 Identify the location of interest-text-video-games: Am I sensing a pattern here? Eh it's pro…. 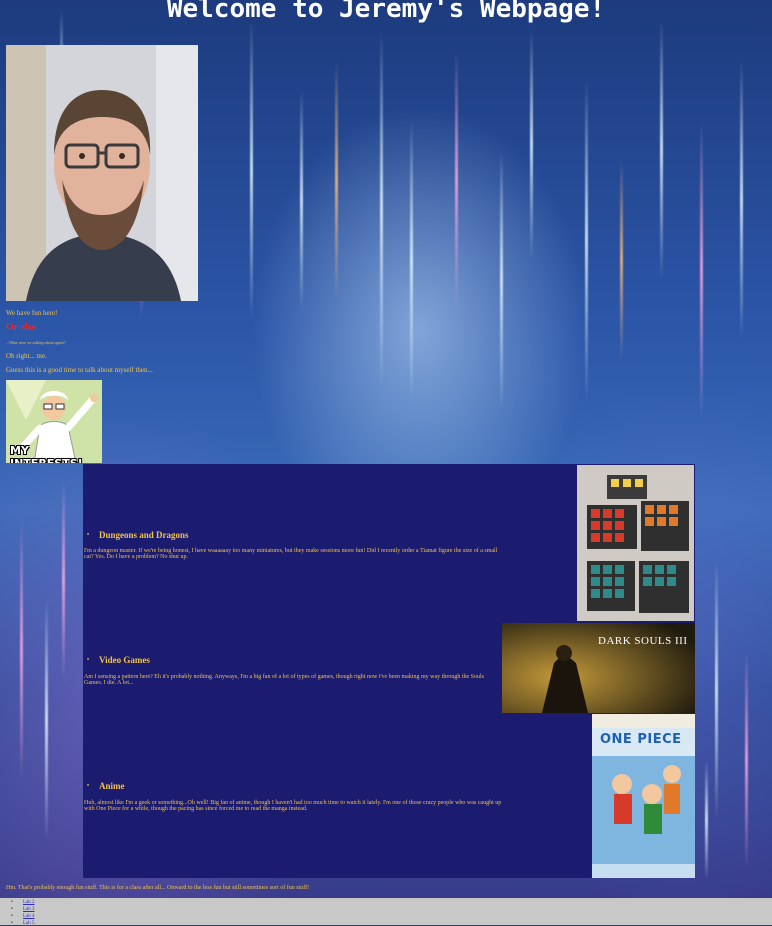
(284, 680).